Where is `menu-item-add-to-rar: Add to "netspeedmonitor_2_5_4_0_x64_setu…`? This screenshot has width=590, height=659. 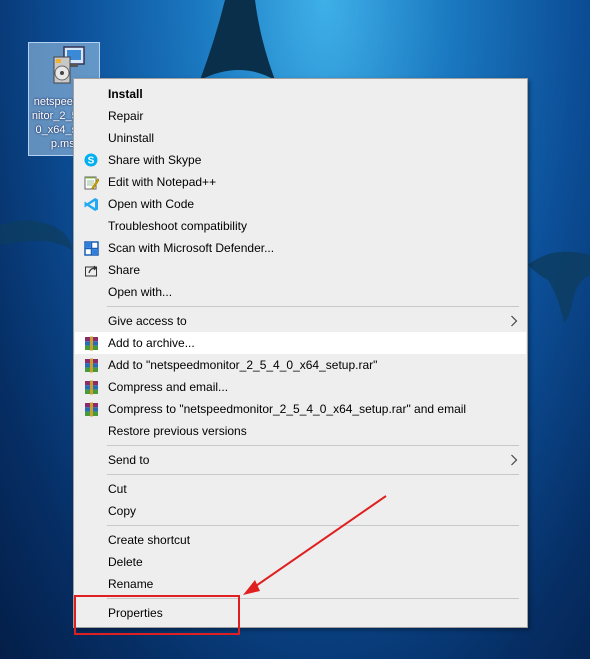 menu-item-add-to-rar: Add to "netspeedmonitor_2_5_4_0_x64_setu… is located at coordinates (300, 365).